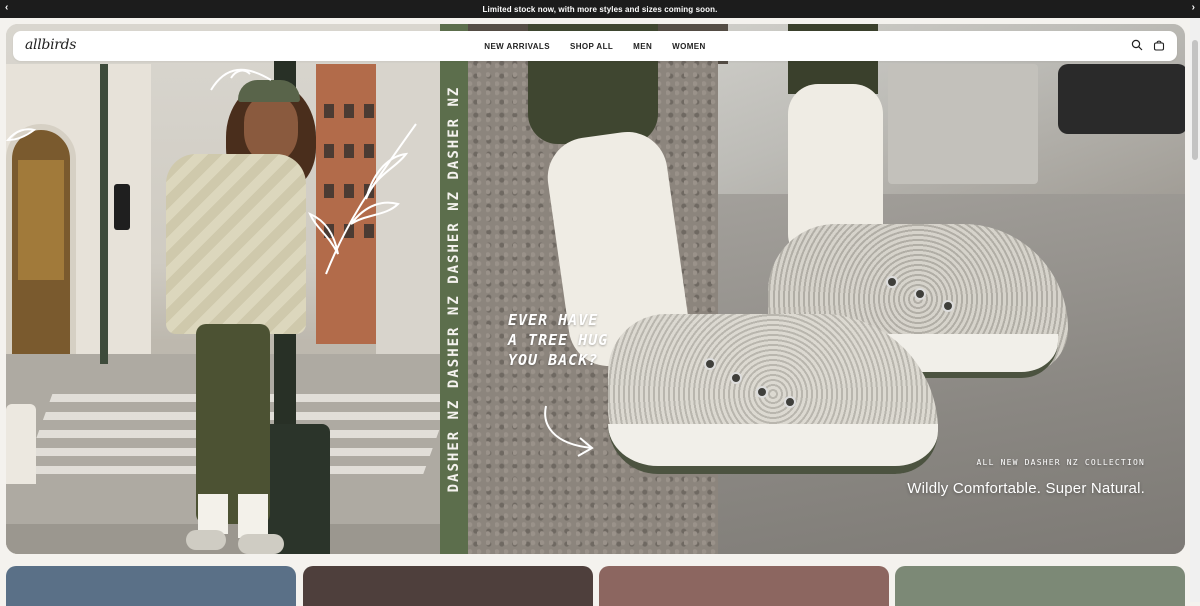 The image size is (1200, 606). I want to click on model-jacket, so click(236, 244).